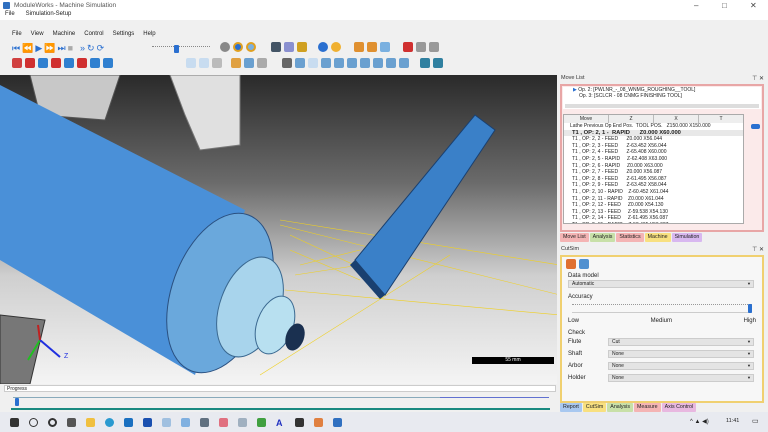  What do you see at coordinates (750, 308) in the screenshot?
I see `accuracy-slider-handle` at bounding box center [750, 308].